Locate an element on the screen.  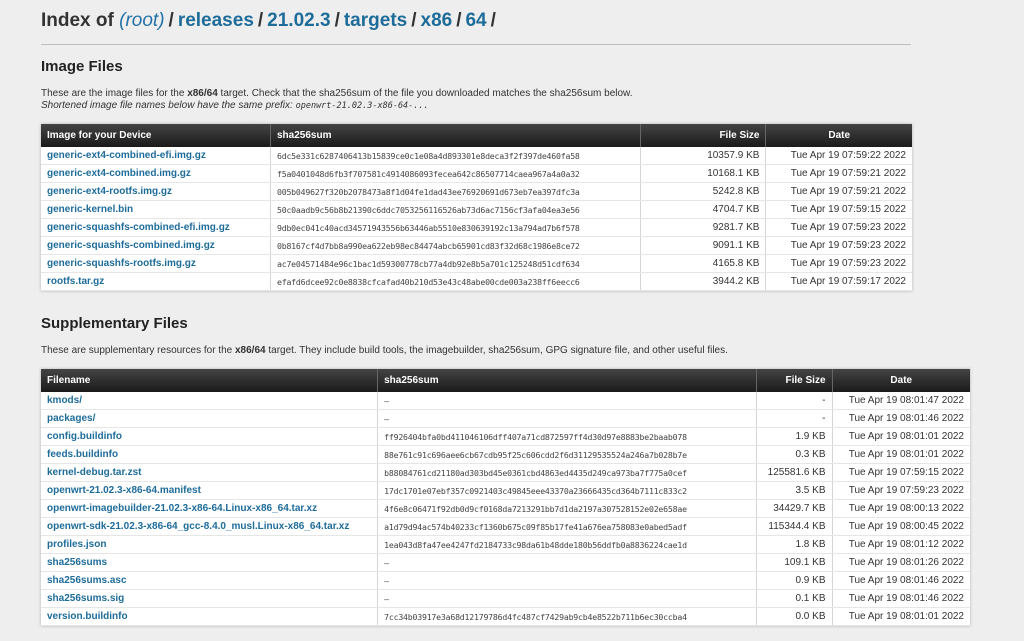
divider is located at coordinates (476, 44).